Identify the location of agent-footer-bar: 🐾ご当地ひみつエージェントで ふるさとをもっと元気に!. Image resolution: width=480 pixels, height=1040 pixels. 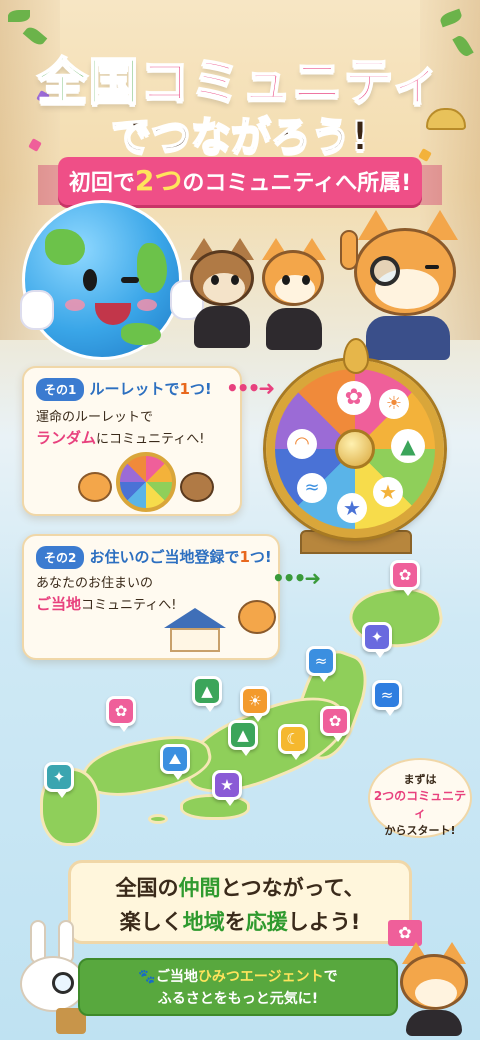
(238, 987).